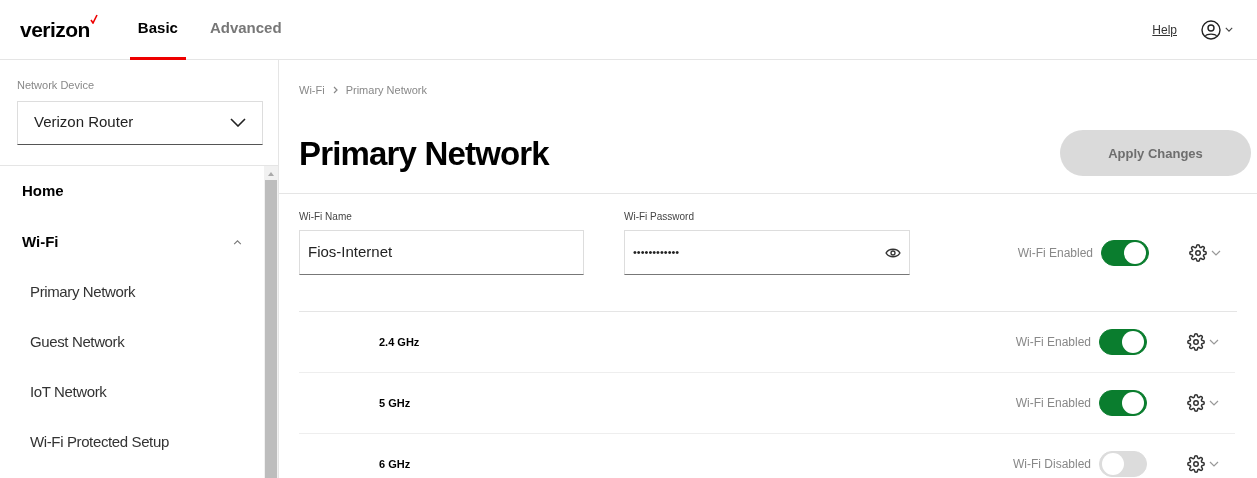 The image size is (1257, 478). Describe the element at coordinates (395, 464) in the screenshot. I see `band-name: 6 GHz` at that location.